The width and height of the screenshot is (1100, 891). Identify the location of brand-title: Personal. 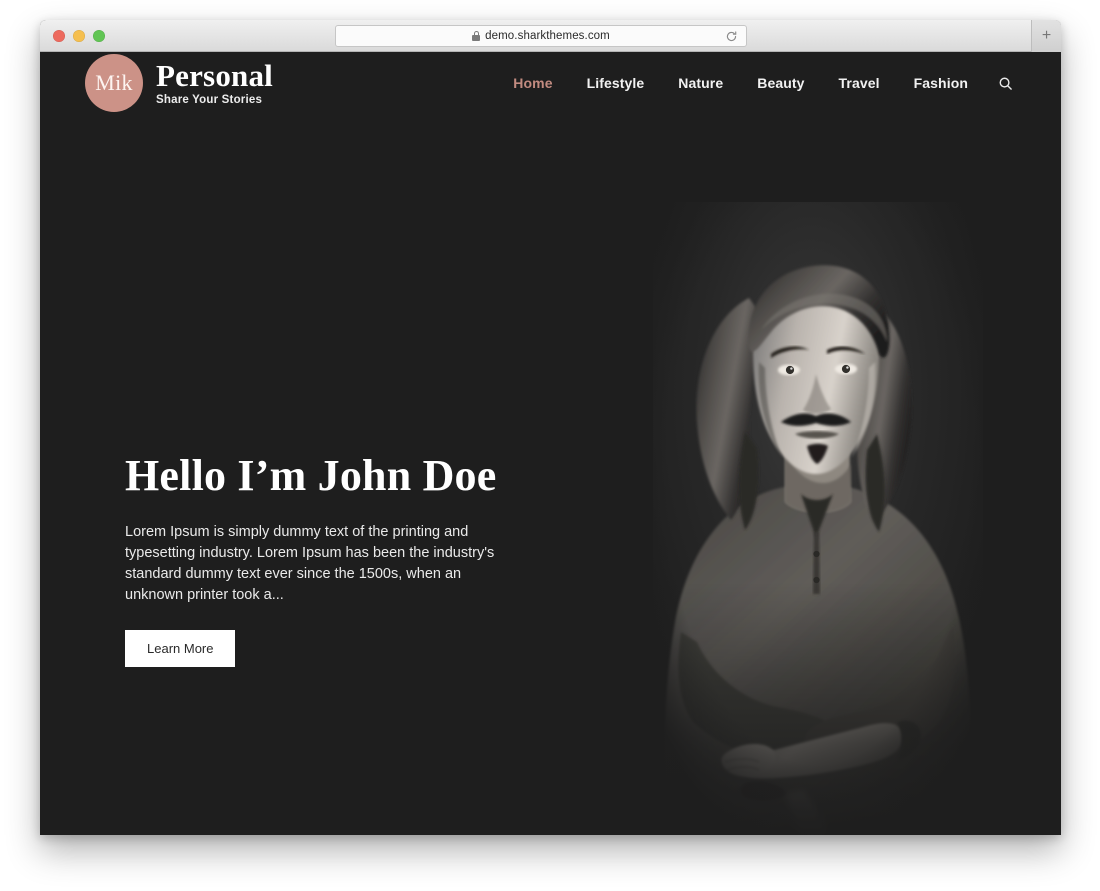
(214, 75).